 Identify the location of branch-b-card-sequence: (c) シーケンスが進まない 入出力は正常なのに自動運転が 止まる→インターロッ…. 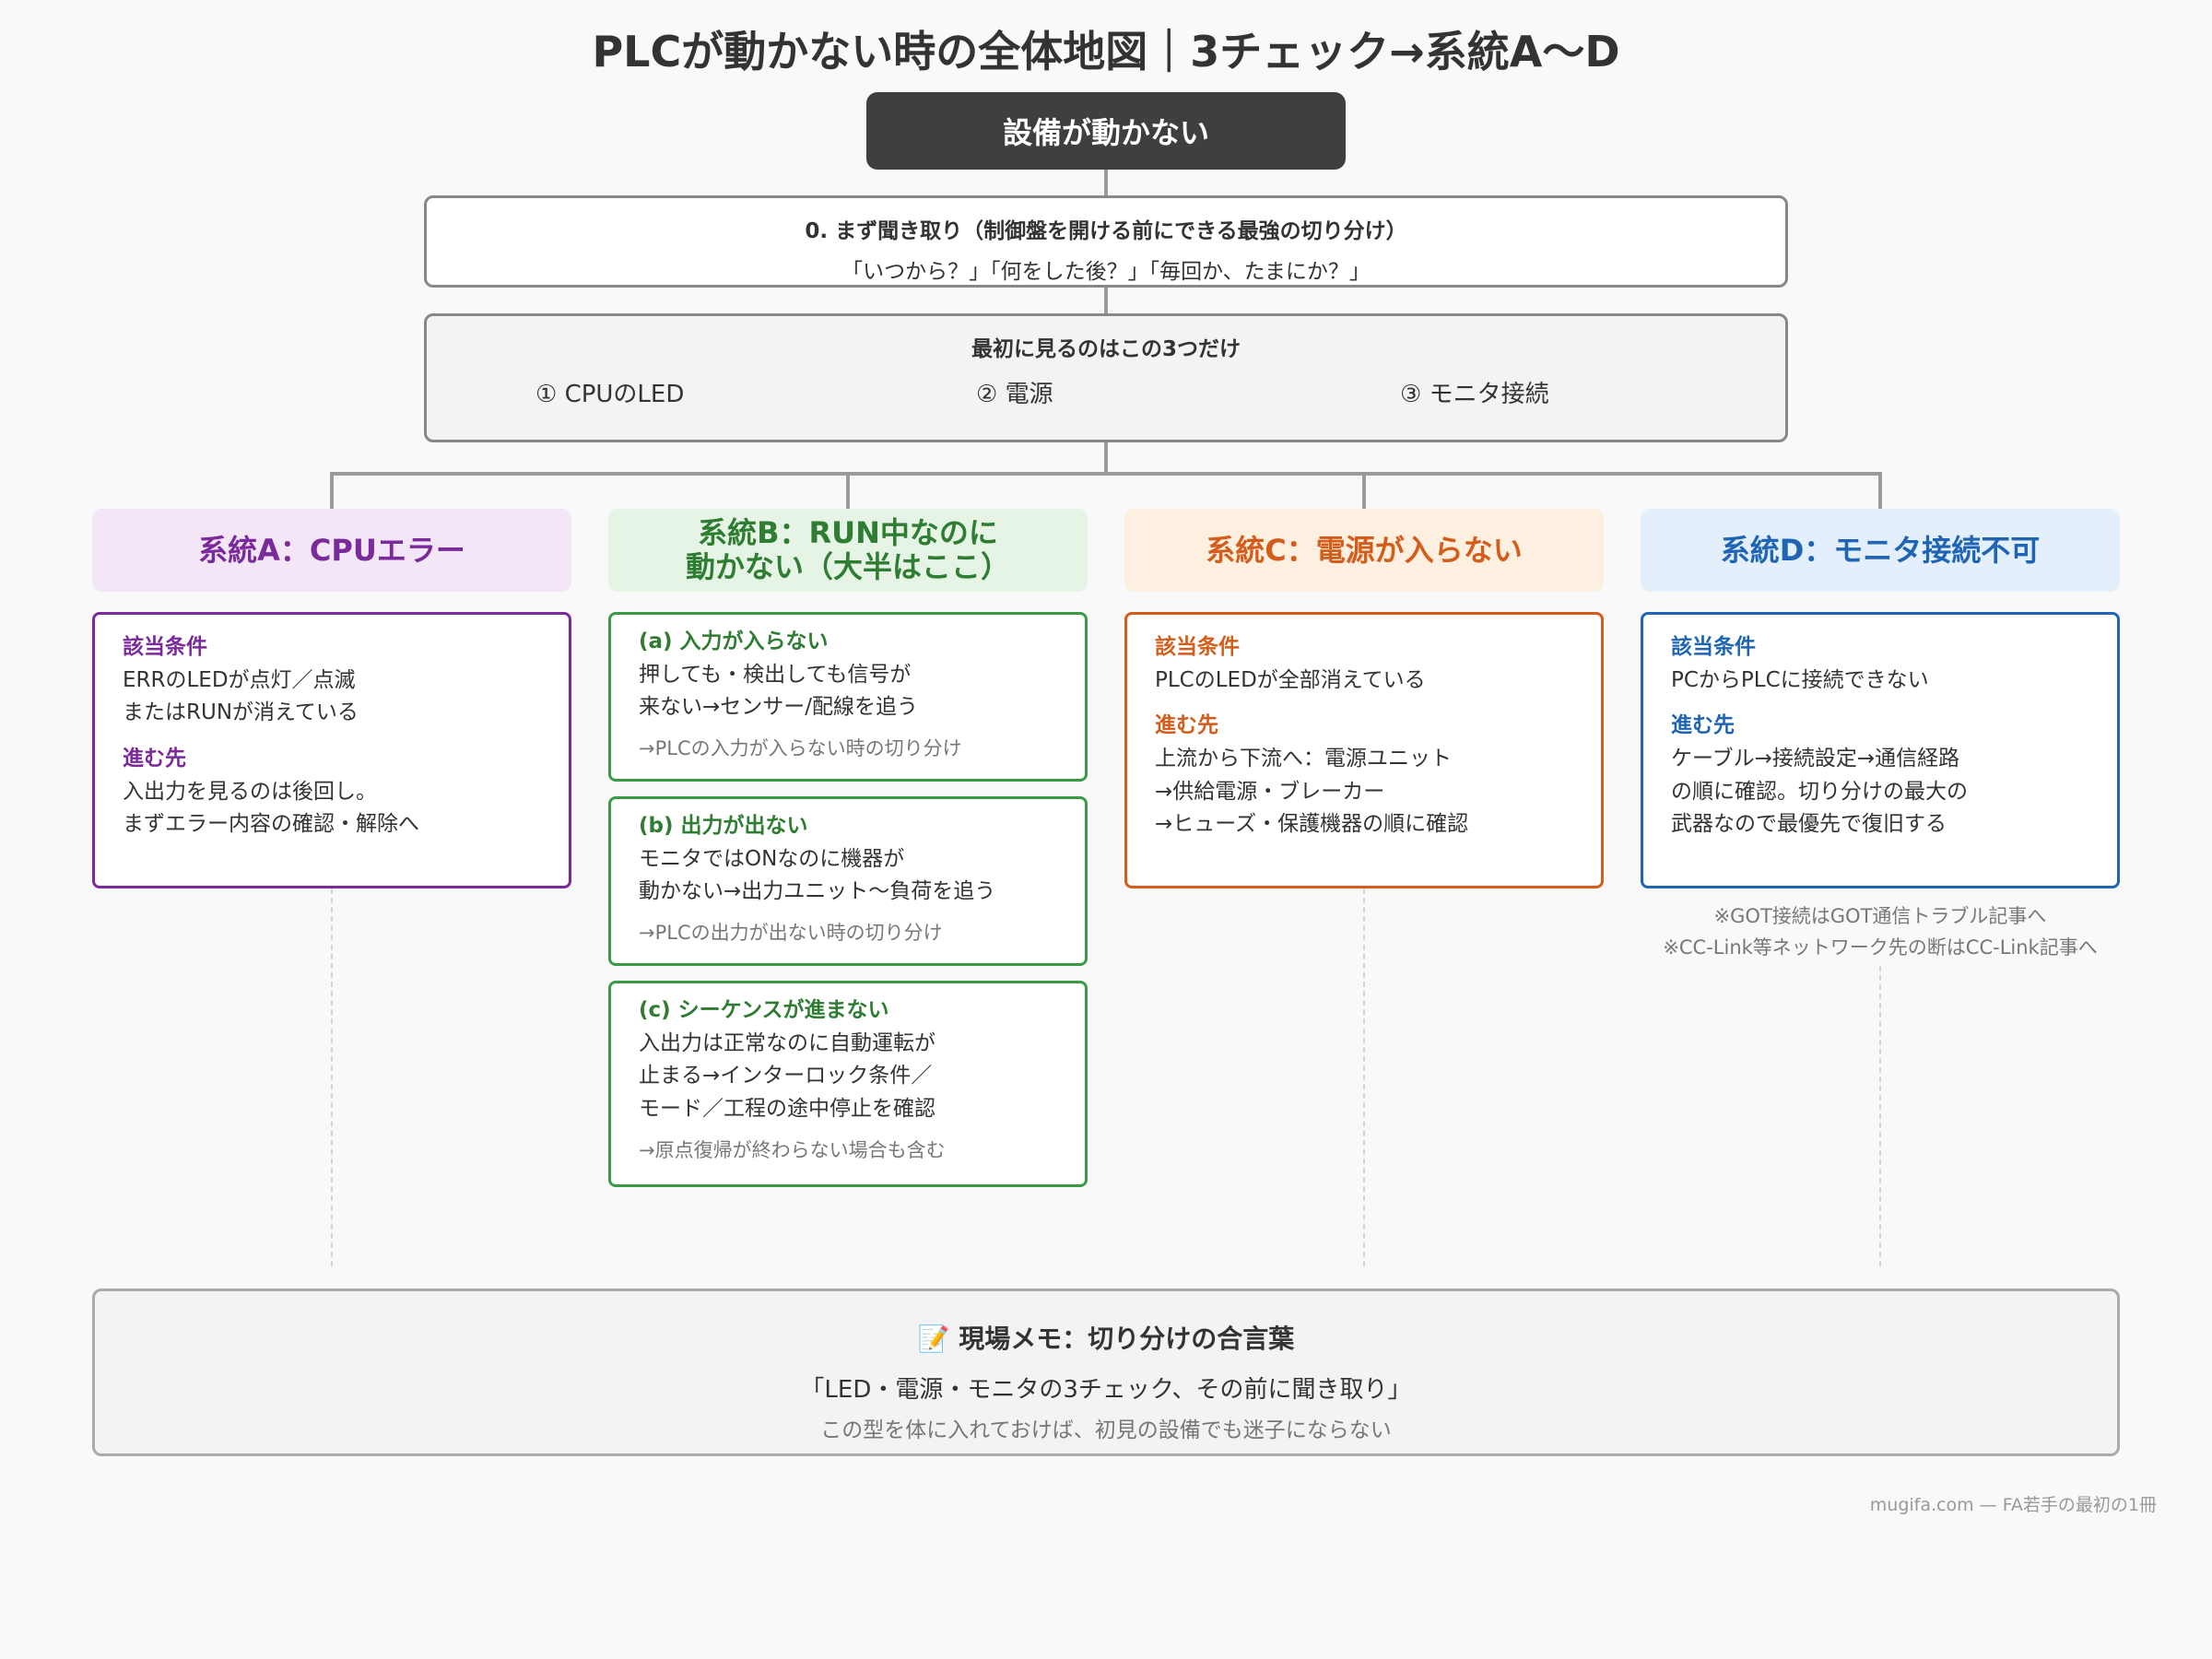
(848, 1084).